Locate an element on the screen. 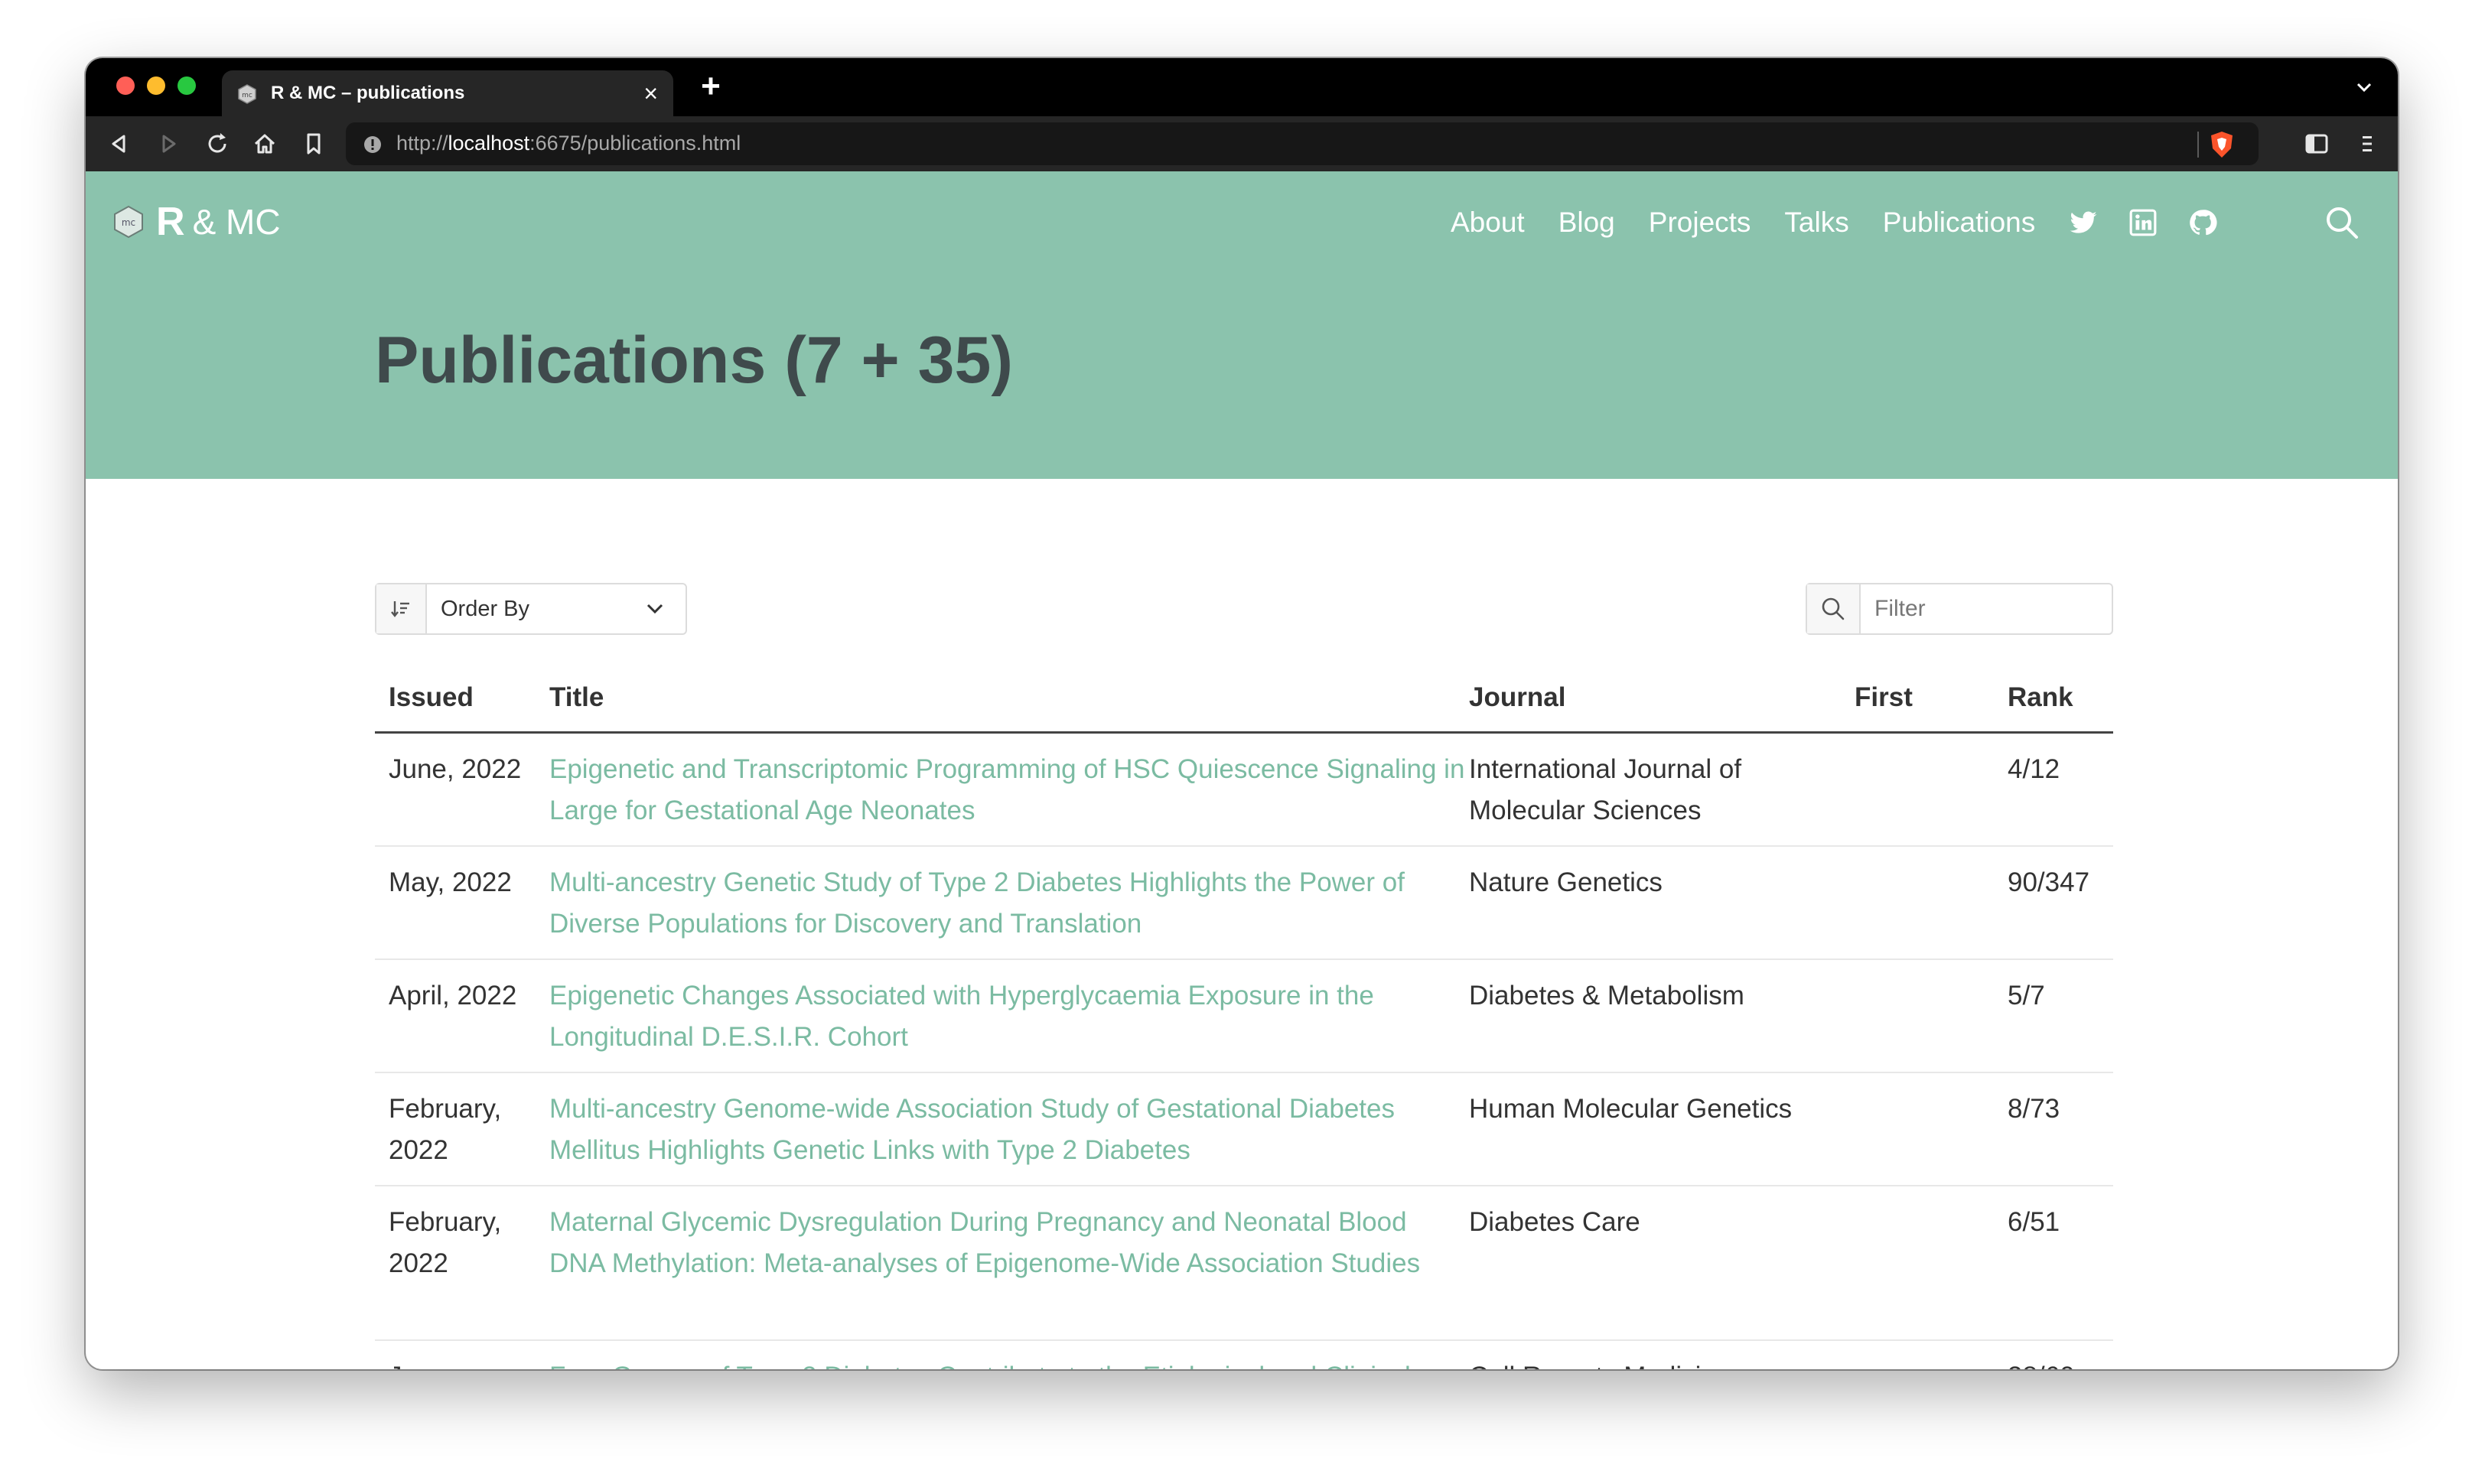 This screenshot has width=2485, height=1484. cell-rank: 6/51 is located at coordinates (2034, 1222).